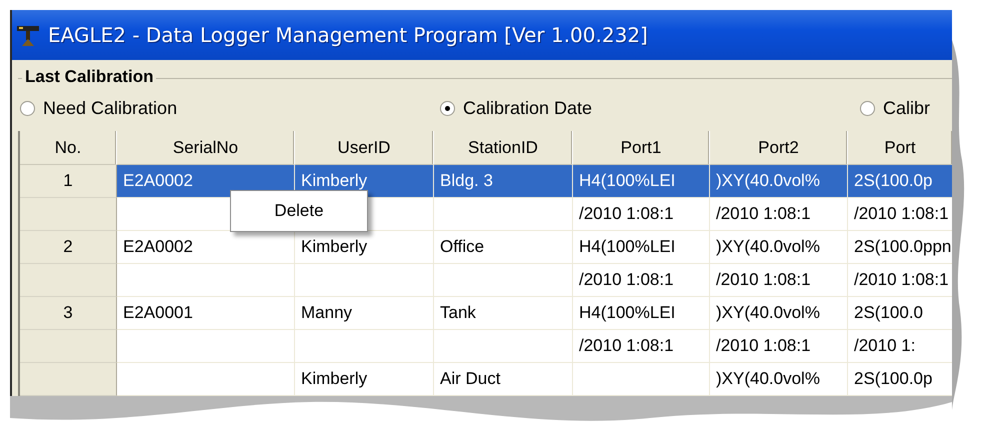  Describe the element at coordinates (527, 108) in the screenshot. I see `radio-label: Calibration Date` at that location.